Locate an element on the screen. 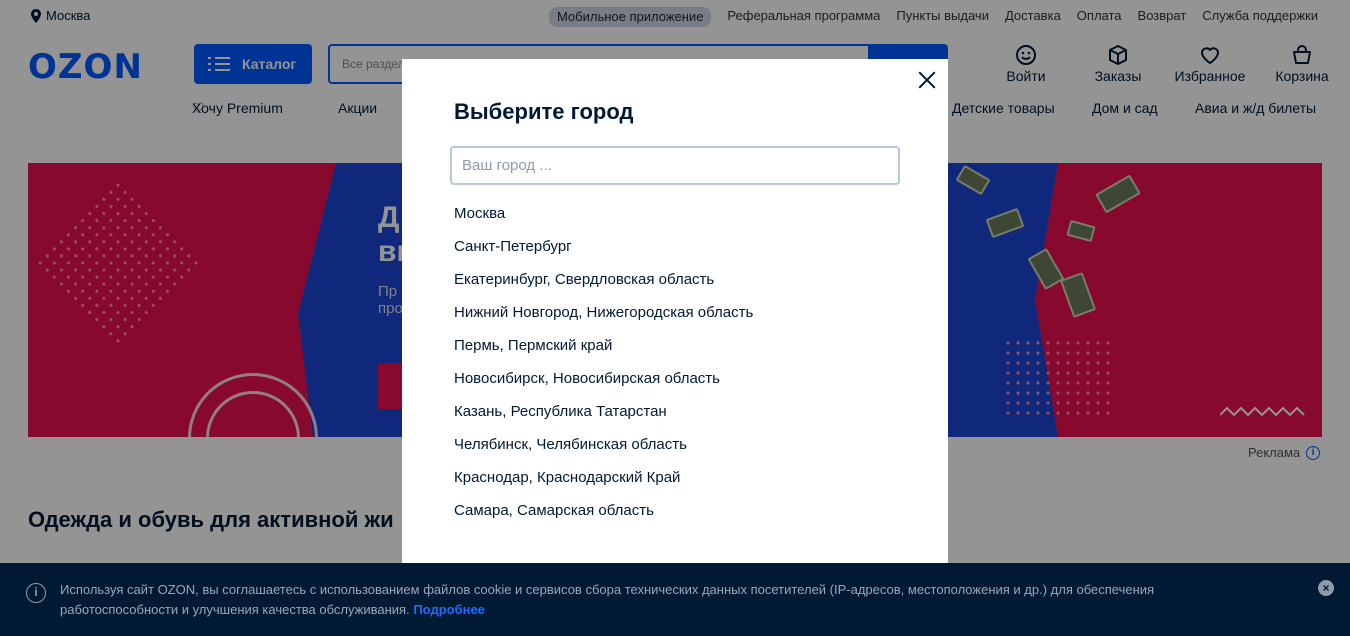  city-option-ekaterinburg: Екатеринбург, Свердловская область is located at coordinates (603, 287).